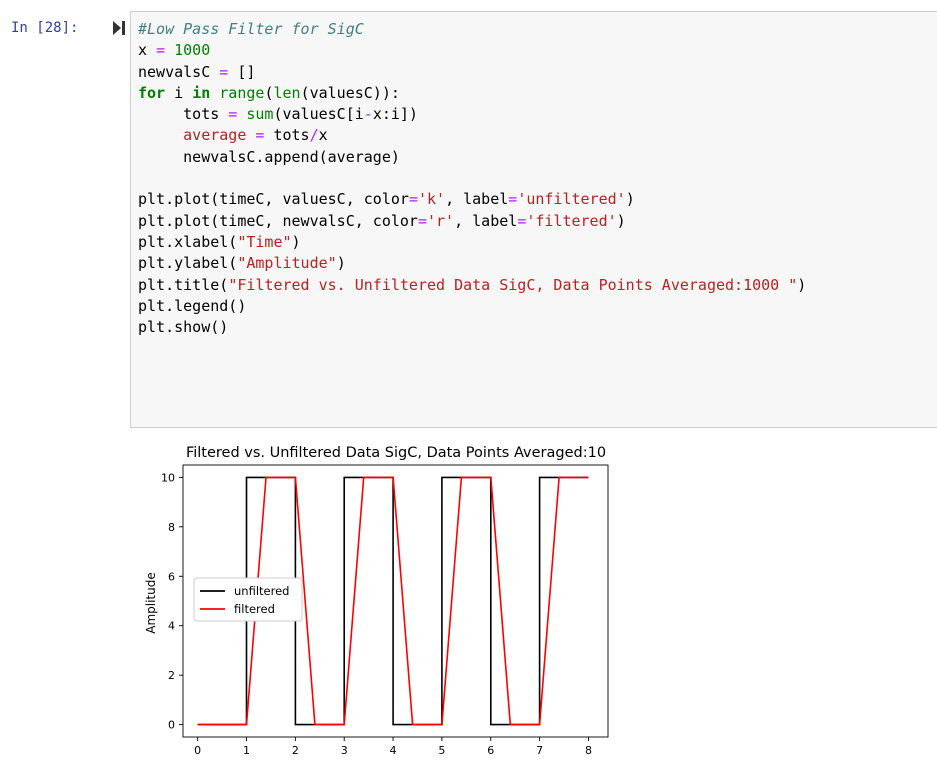 The width and height of the screenshot is (937, 760). Describe the element at coordinates (192, 305) in the screenshot. I see `code-token: plt.legend()` at that location.